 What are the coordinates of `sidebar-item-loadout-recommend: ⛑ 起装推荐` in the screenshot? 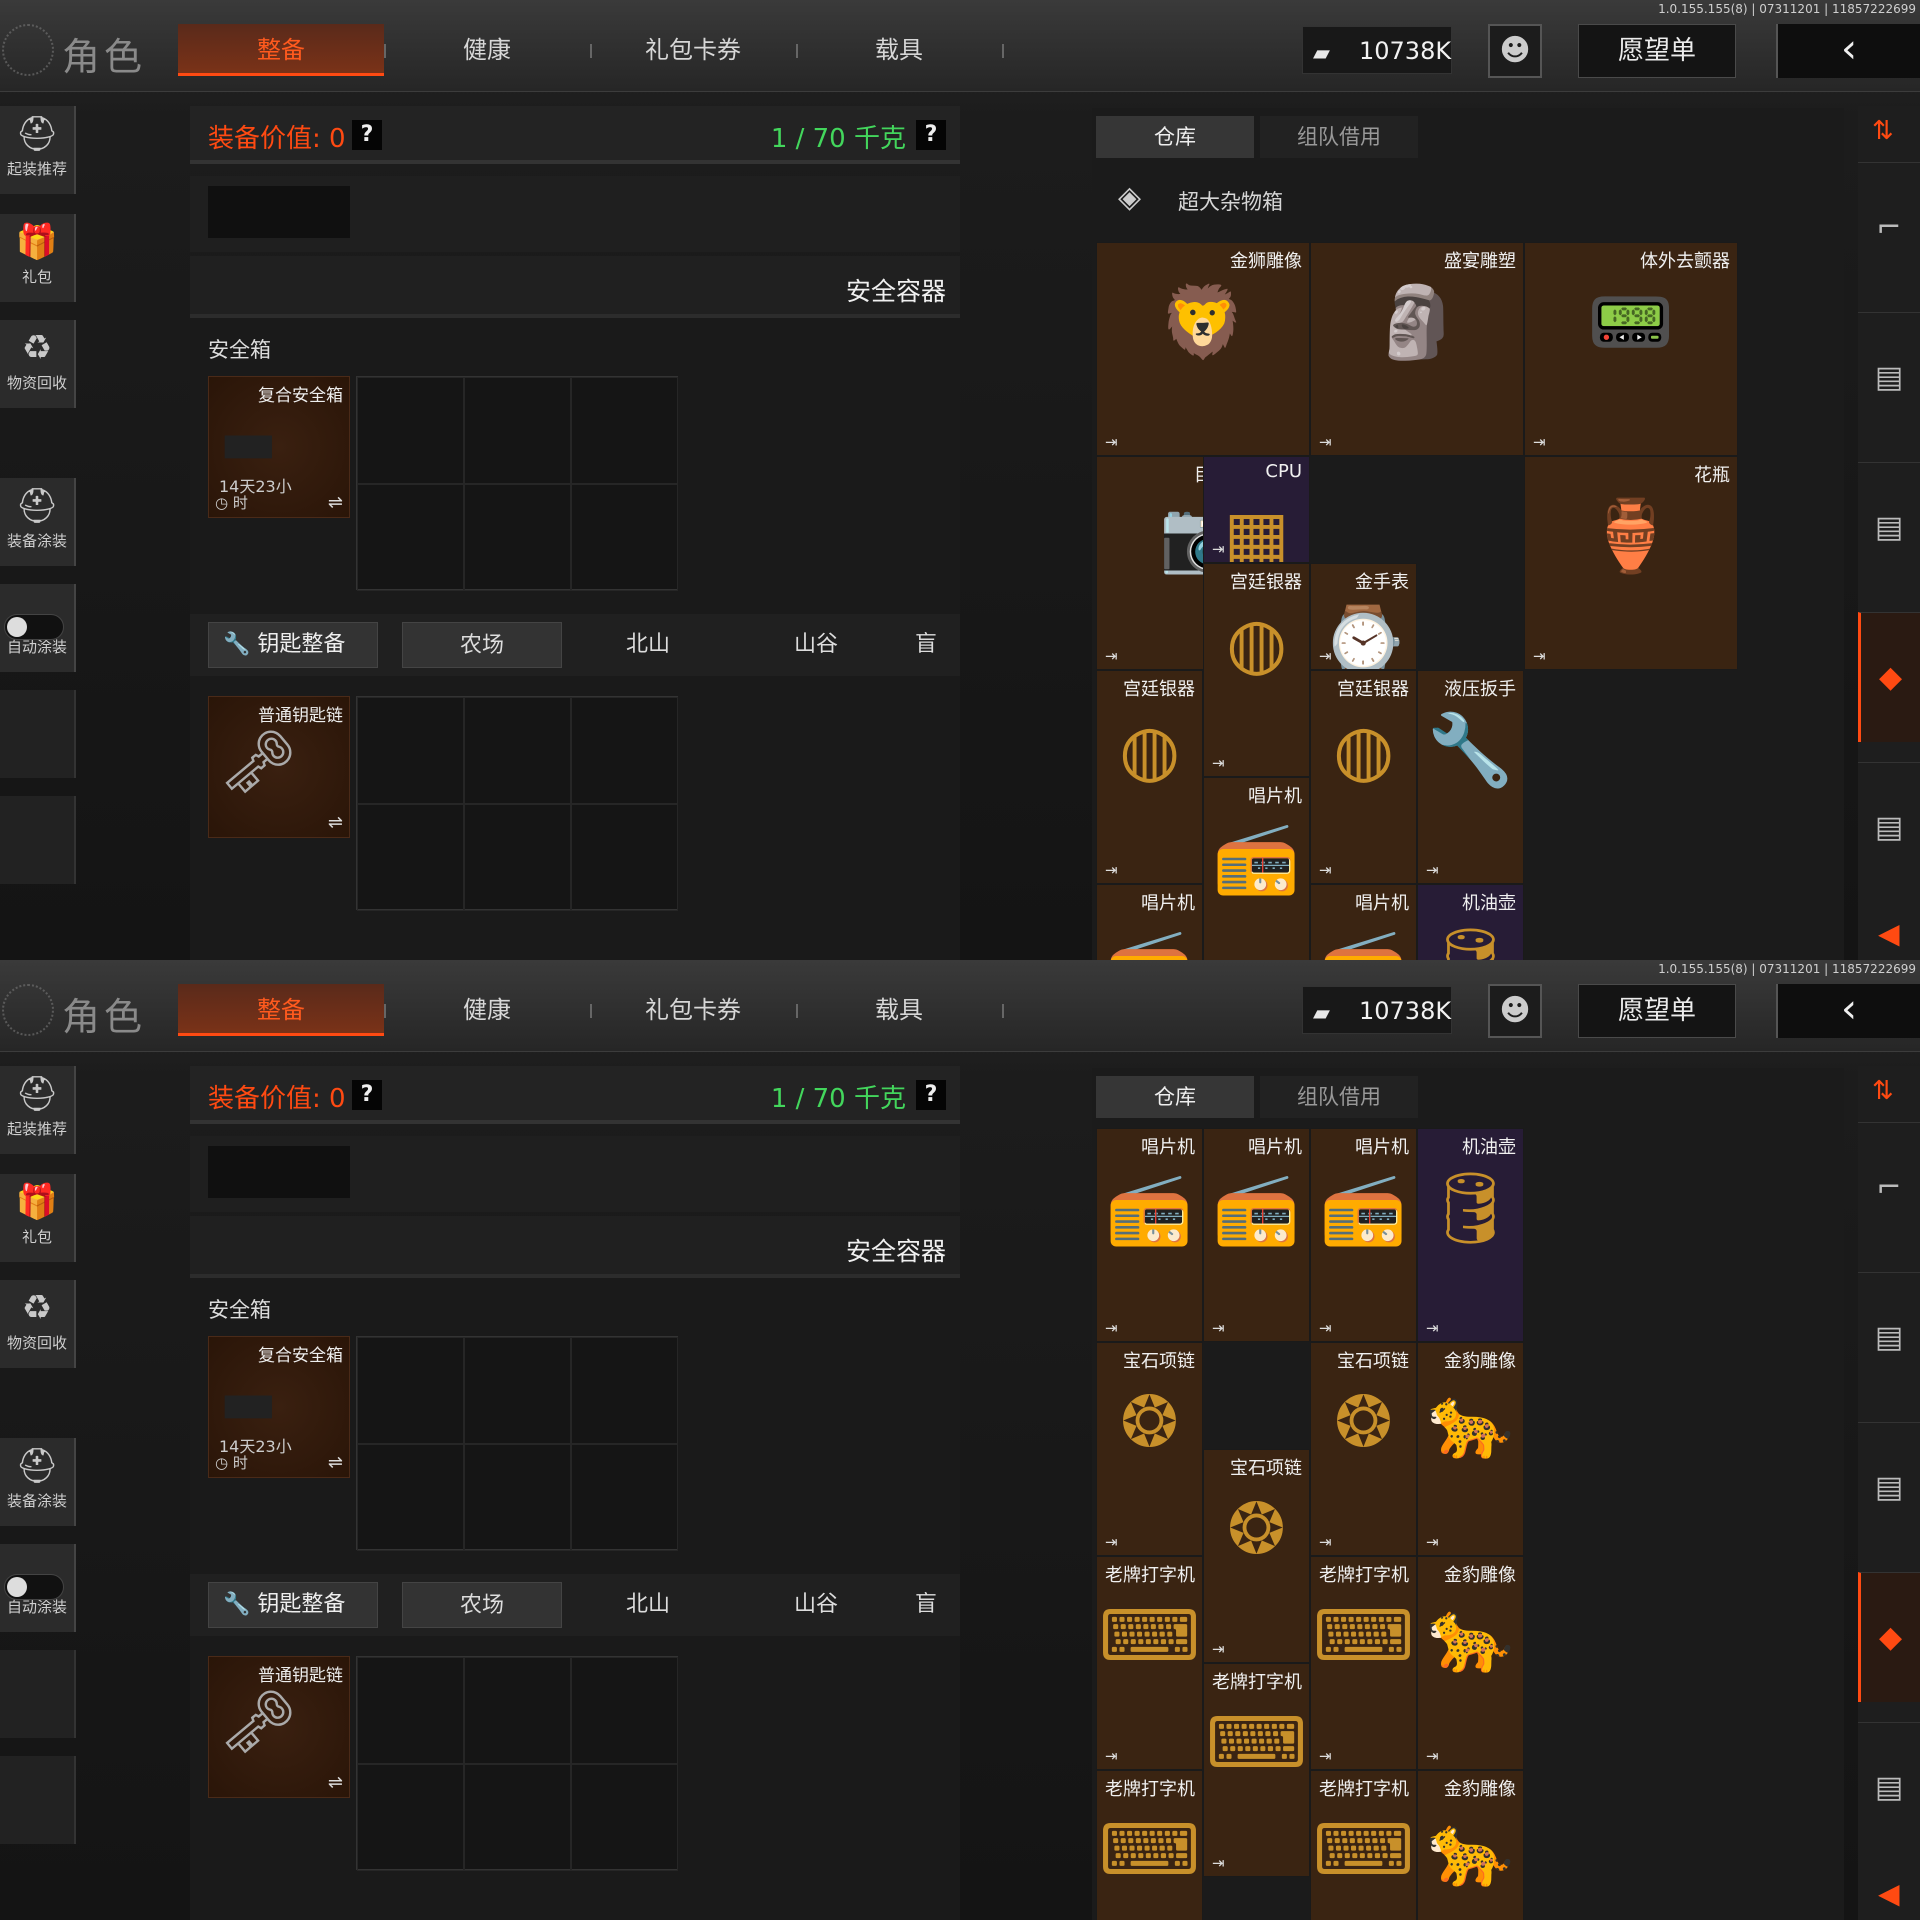 It's located at (38, 1110).